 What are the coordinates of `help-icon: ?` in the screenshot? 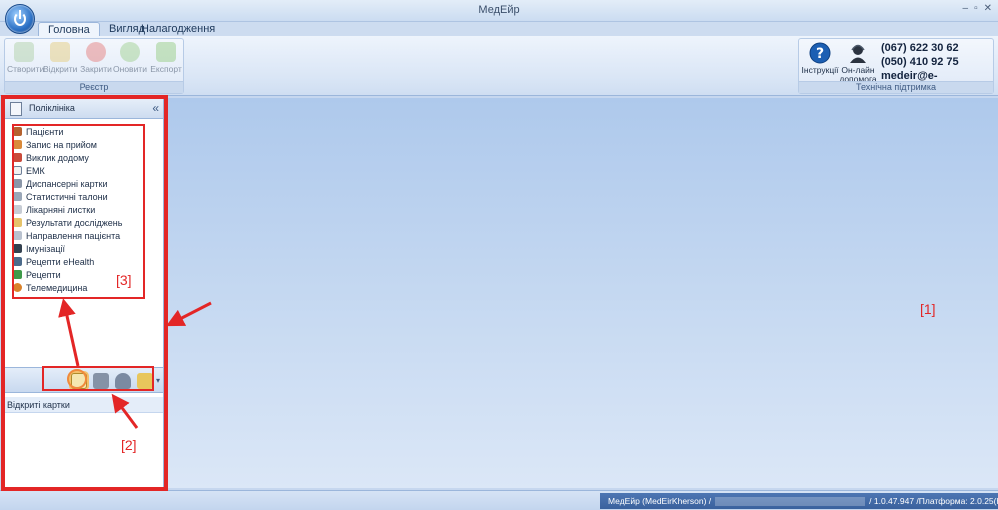 It's located at (820, 53).